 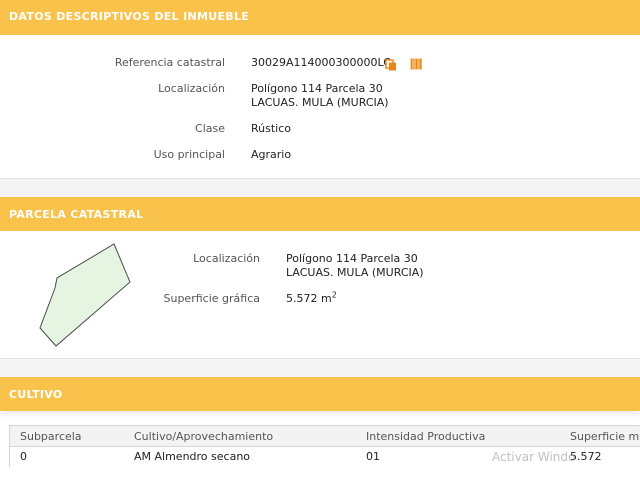 I want to click on column-header-superficie-text: Superficie m, so click(x=605, y=436).